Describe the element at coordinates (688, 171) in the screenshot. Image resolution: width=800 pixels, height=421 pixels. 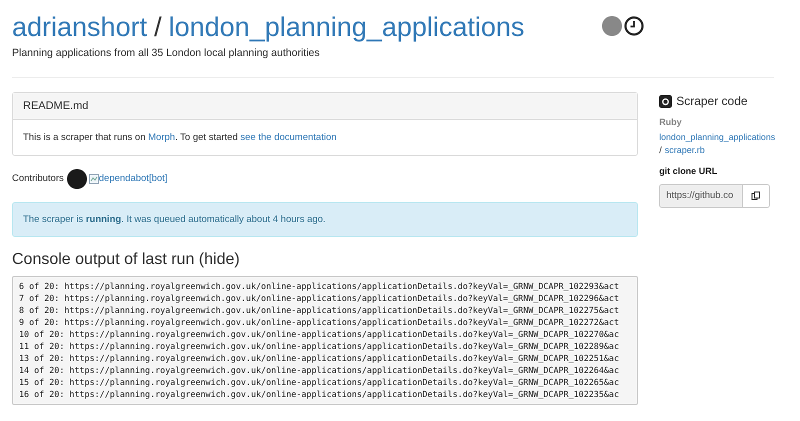
I see `clone-label: git clone URL` at that location.